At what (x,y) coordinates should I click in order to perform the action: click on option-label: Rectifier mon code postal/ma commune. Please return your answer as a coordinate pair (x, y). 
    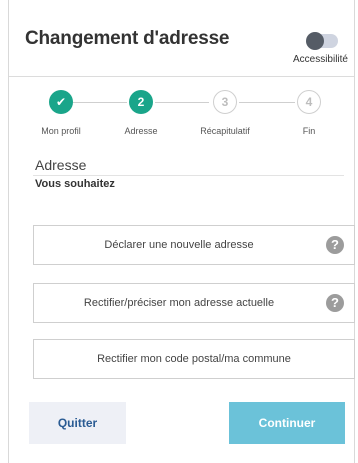
    Looking at the image, I should click on (194, 359).